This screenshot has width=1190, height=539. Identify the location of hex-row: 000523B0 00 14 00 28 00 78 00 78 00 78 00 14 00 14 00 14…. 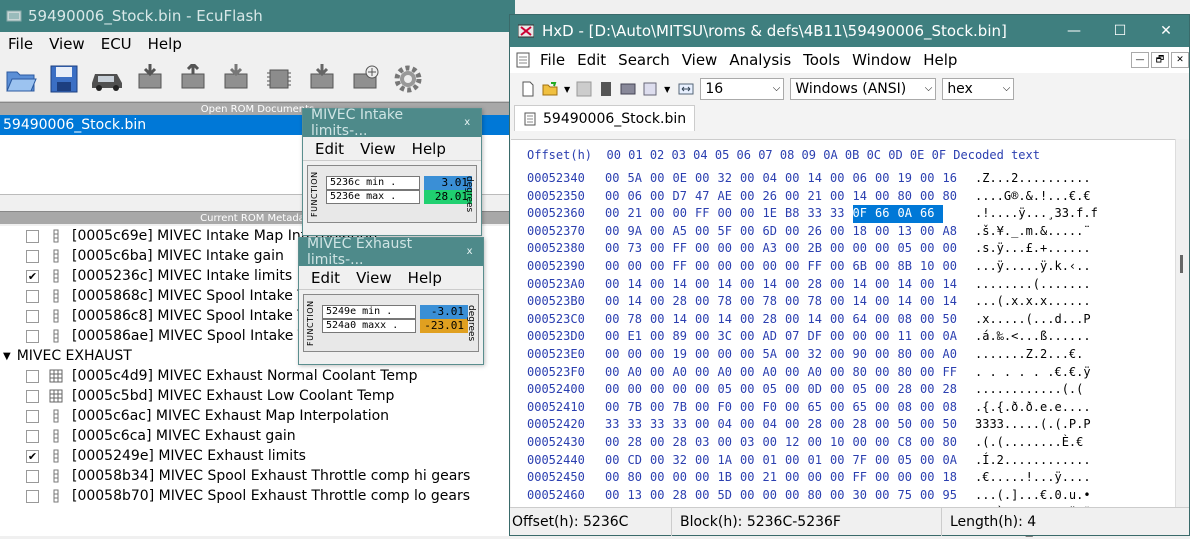
(831, 302).